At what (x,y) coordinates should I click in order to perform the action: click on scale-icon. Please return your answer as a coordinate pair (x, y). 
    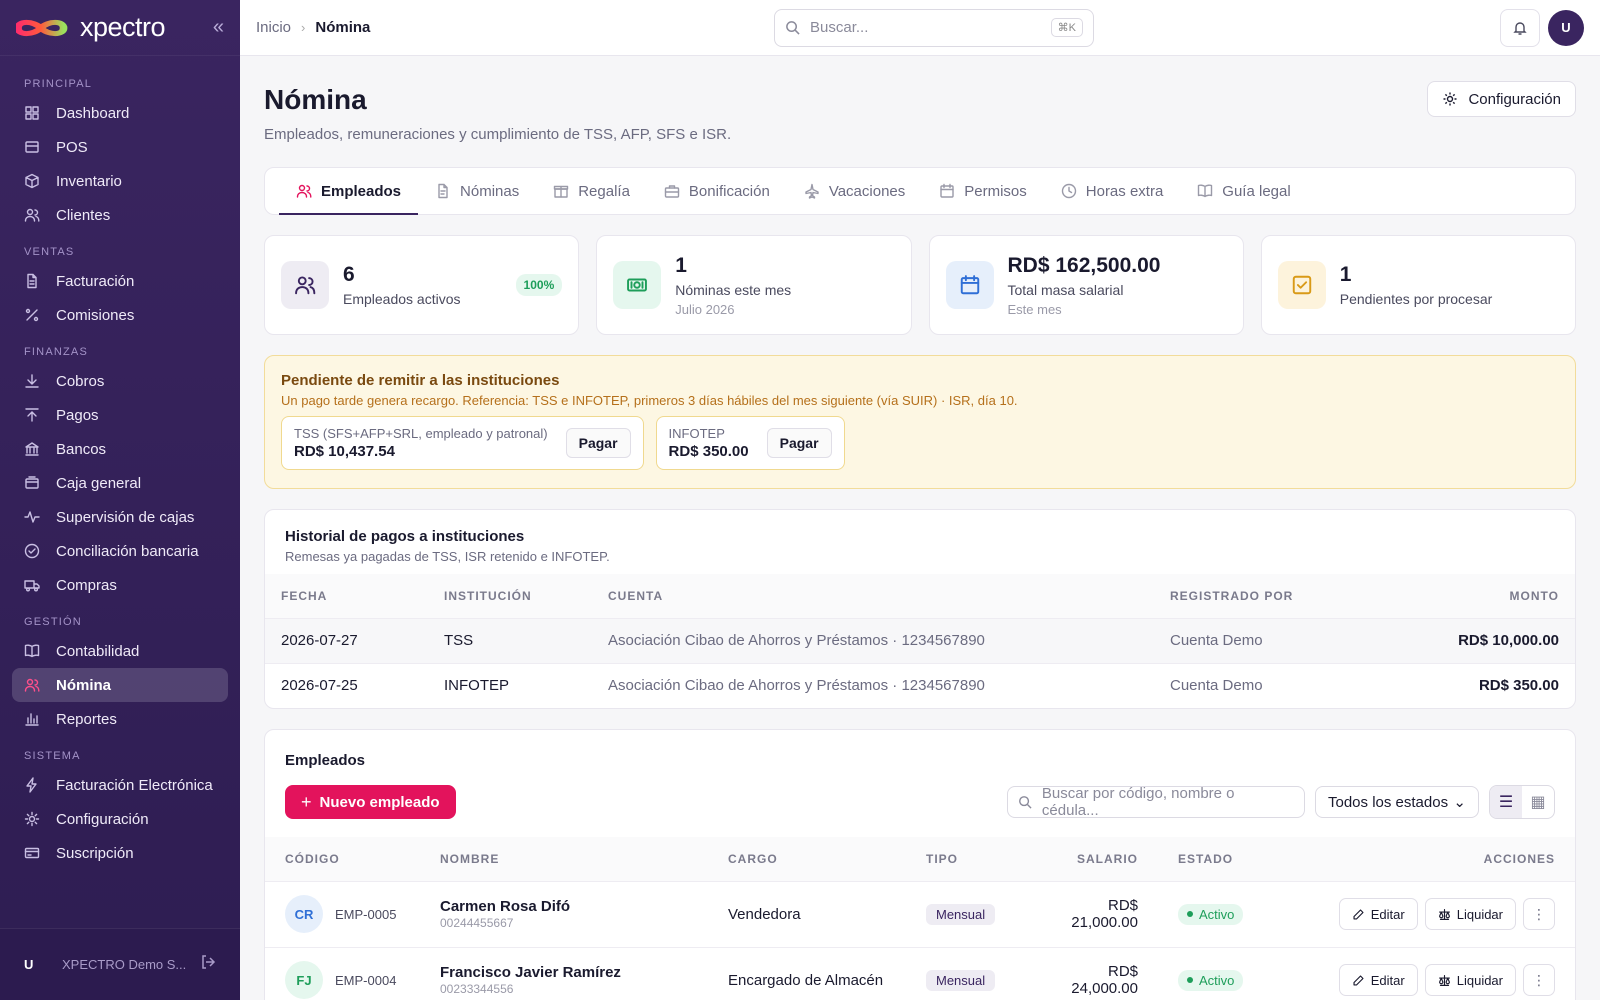
    Looking at the image, I should click on (1444, 980).